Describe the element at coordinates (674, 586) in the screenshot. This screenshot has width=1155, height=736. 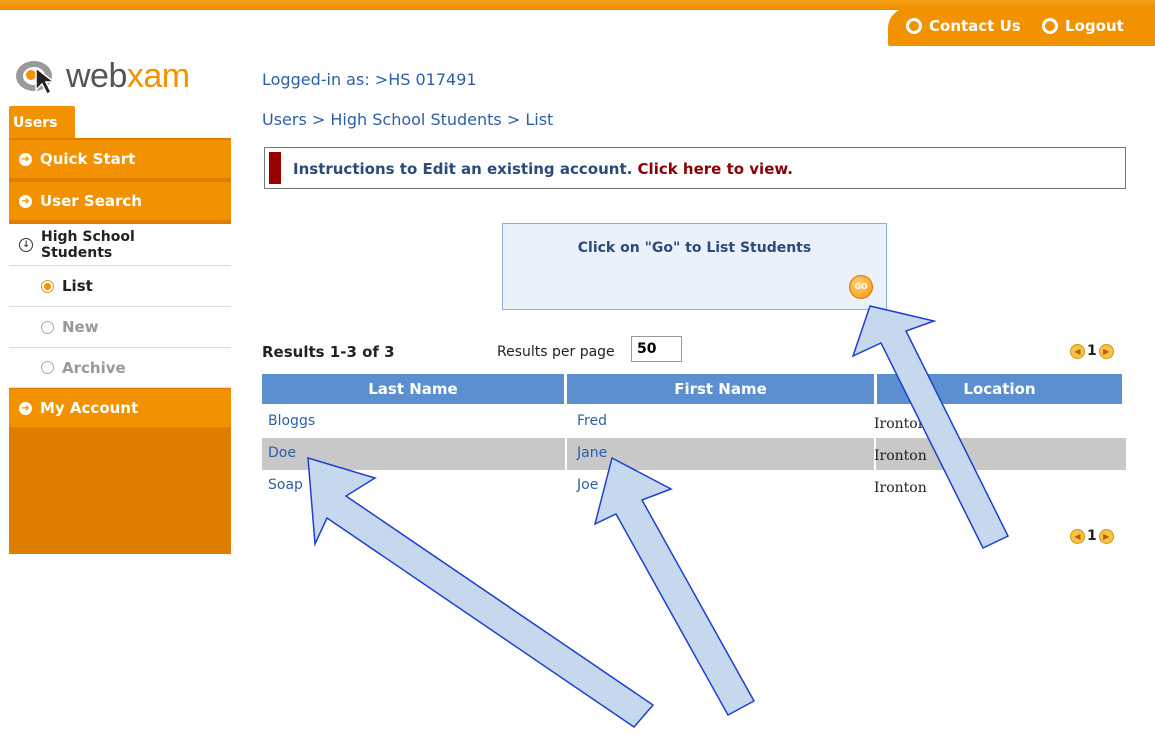
I see `arrow-to-jane` at that location.